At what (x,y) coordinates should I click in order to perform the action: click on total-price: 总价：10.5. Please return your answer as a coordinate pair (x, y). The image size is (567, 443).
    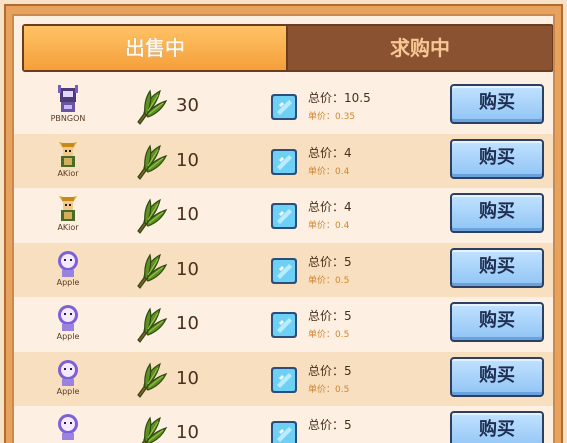
    Looking at the image, I should click on (339, 98).